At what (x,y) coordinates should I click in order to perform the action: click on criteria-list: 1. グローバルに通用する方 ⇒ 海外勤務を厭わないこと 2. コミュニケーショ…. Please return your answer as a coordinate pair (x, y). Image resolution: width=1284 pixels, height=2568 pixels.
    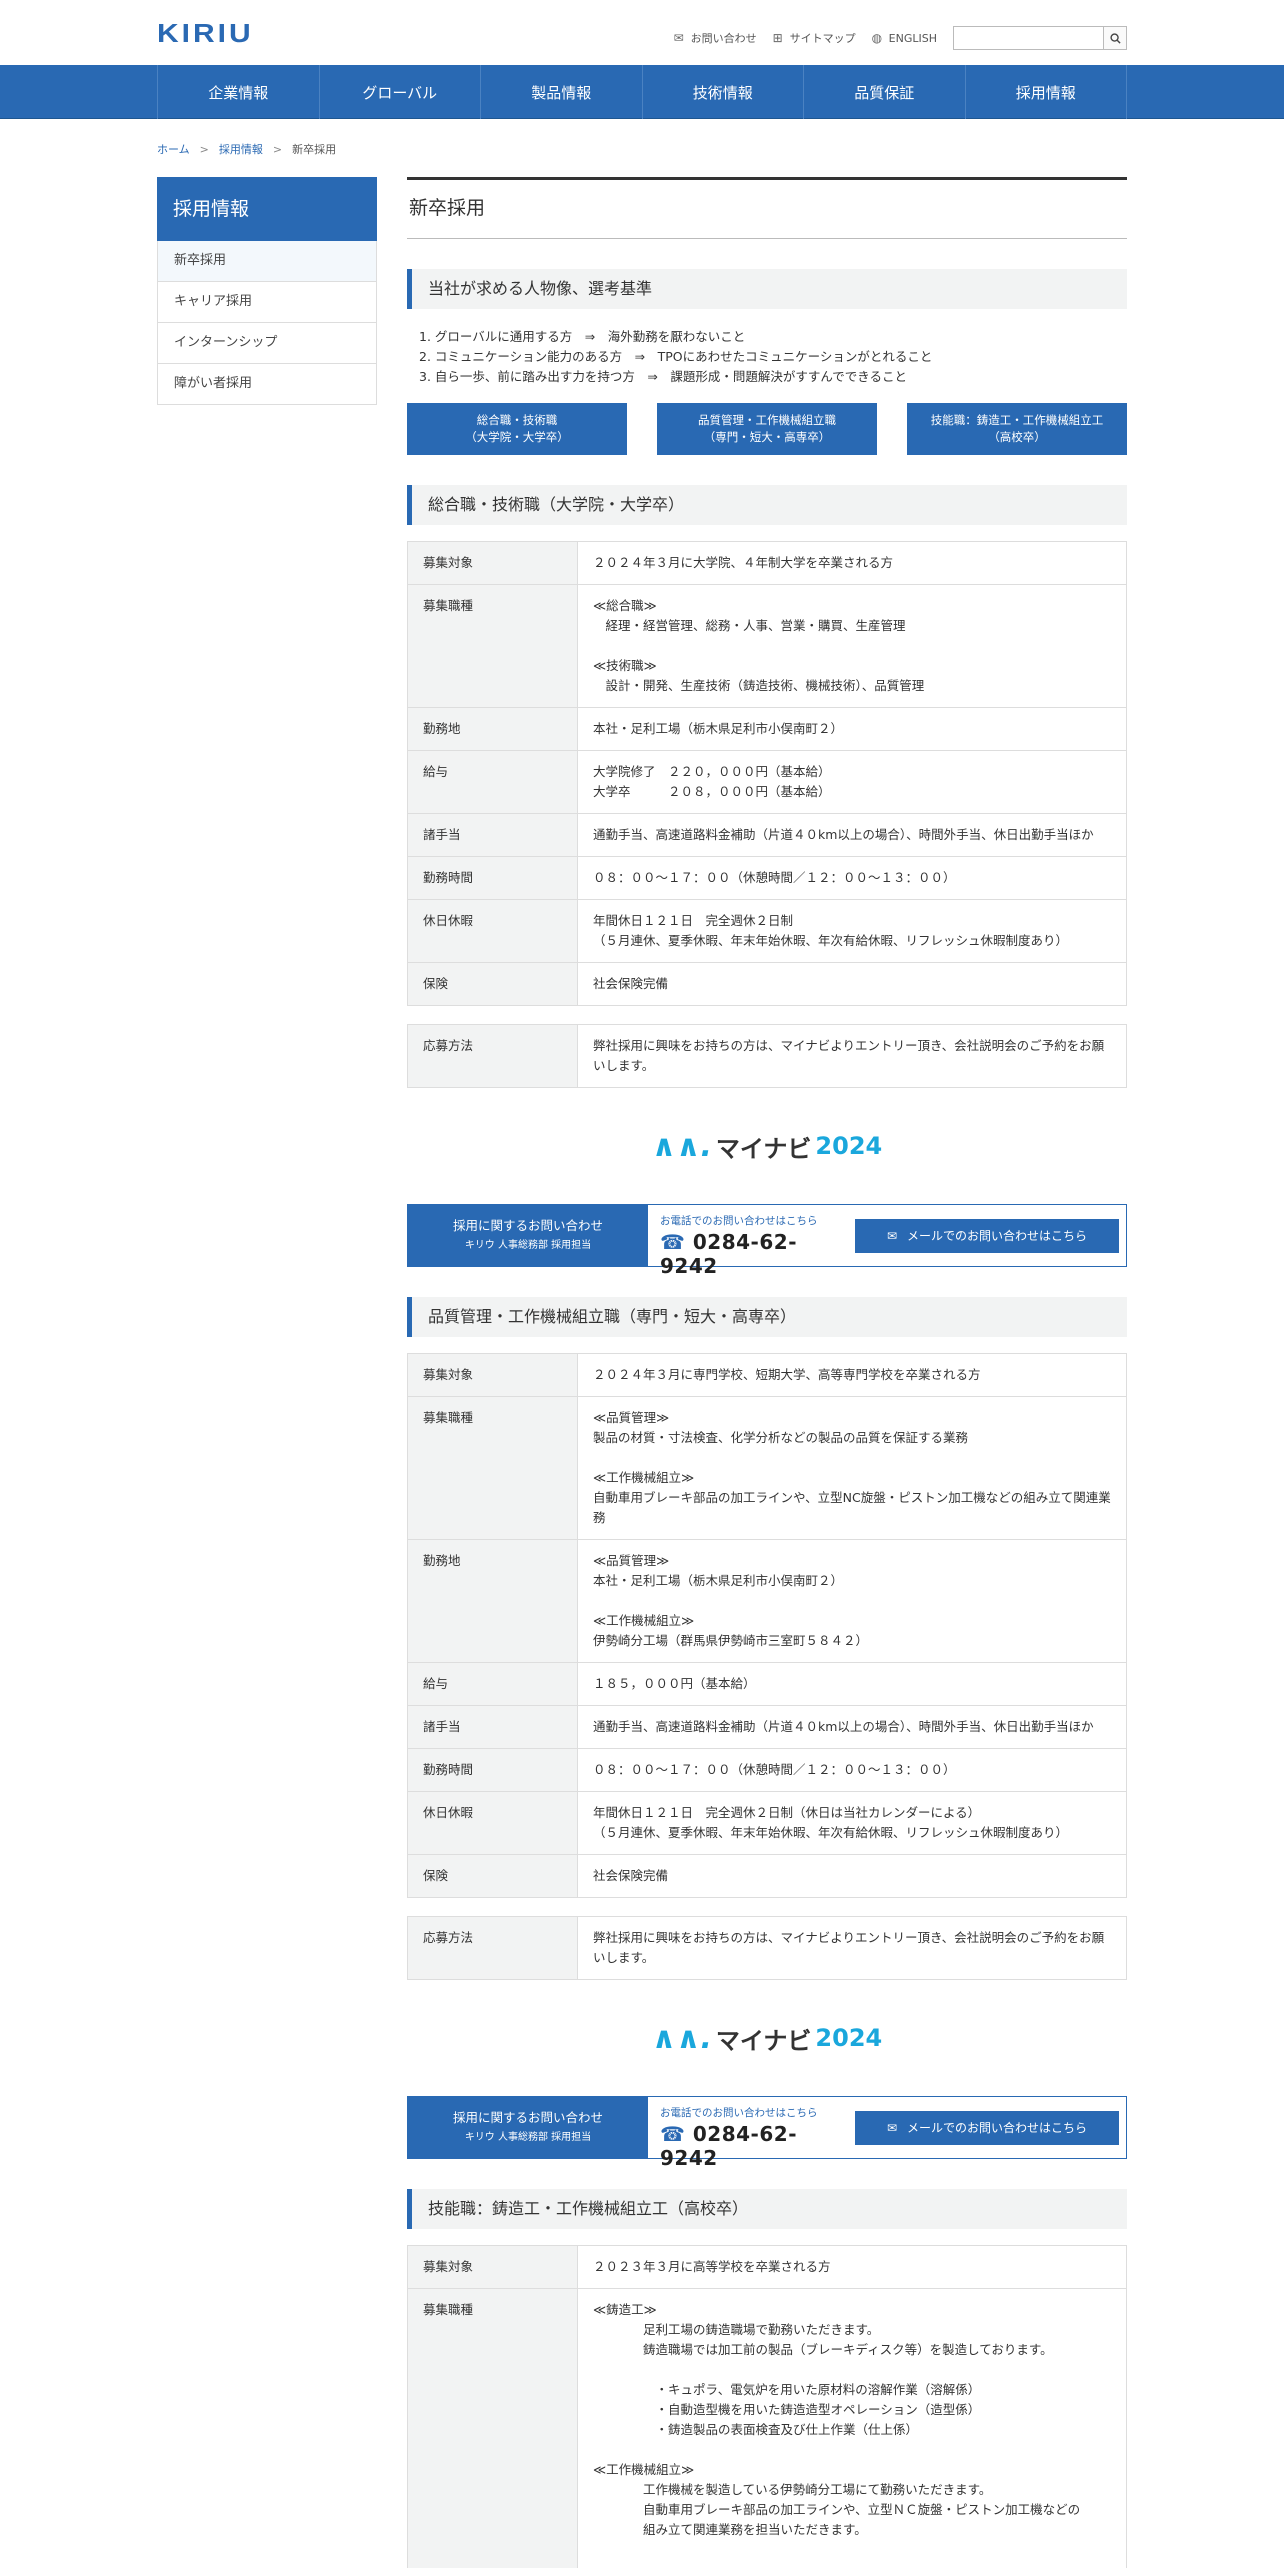
    Looking at the image, I should click on (767, 357).